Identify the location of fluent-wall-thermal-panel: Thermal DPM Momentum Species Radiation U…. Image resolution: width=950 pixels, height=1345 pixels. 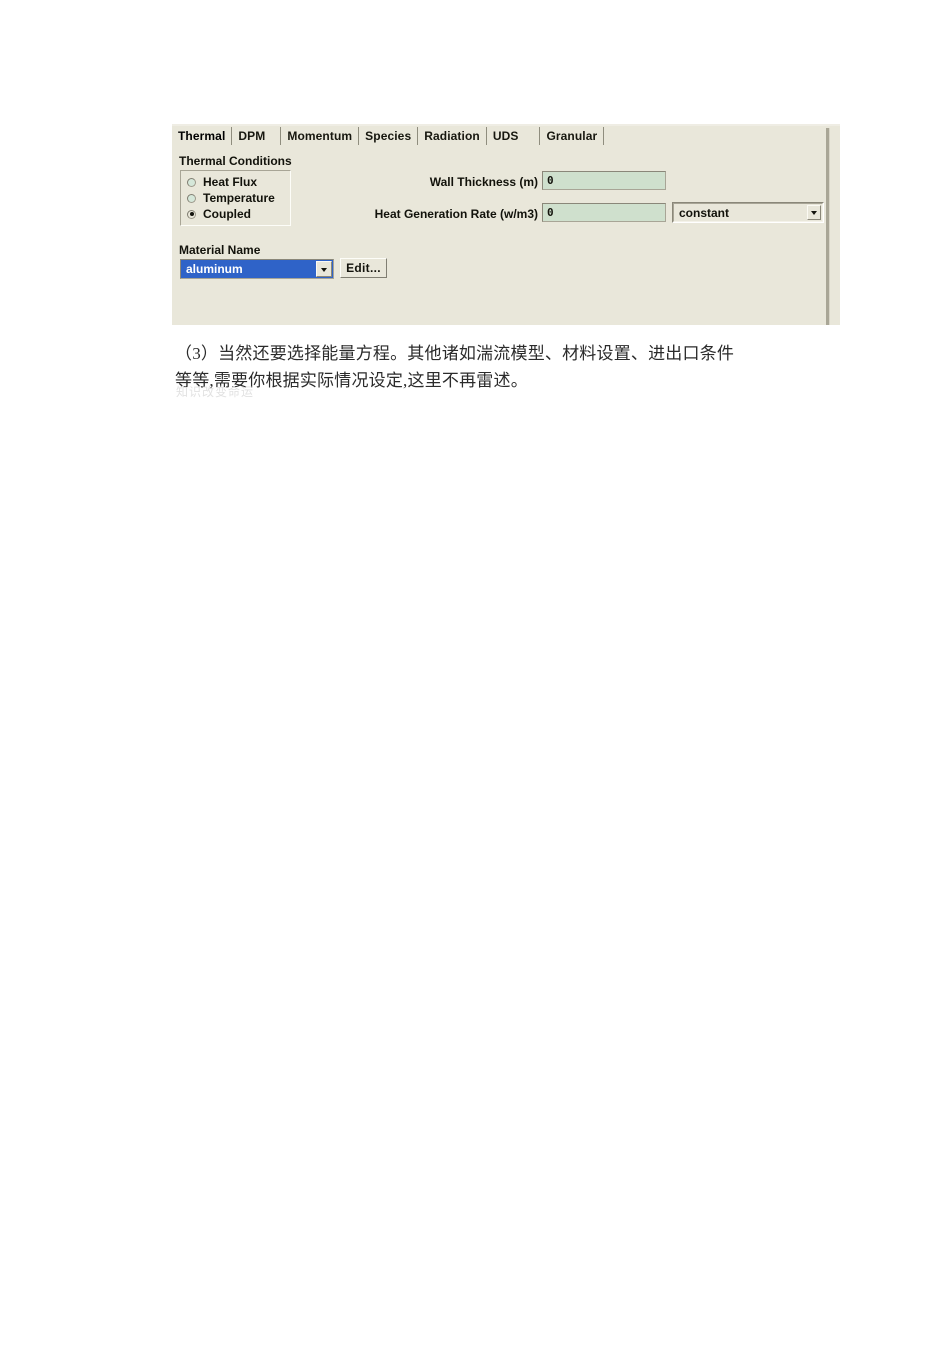
(506, 224).